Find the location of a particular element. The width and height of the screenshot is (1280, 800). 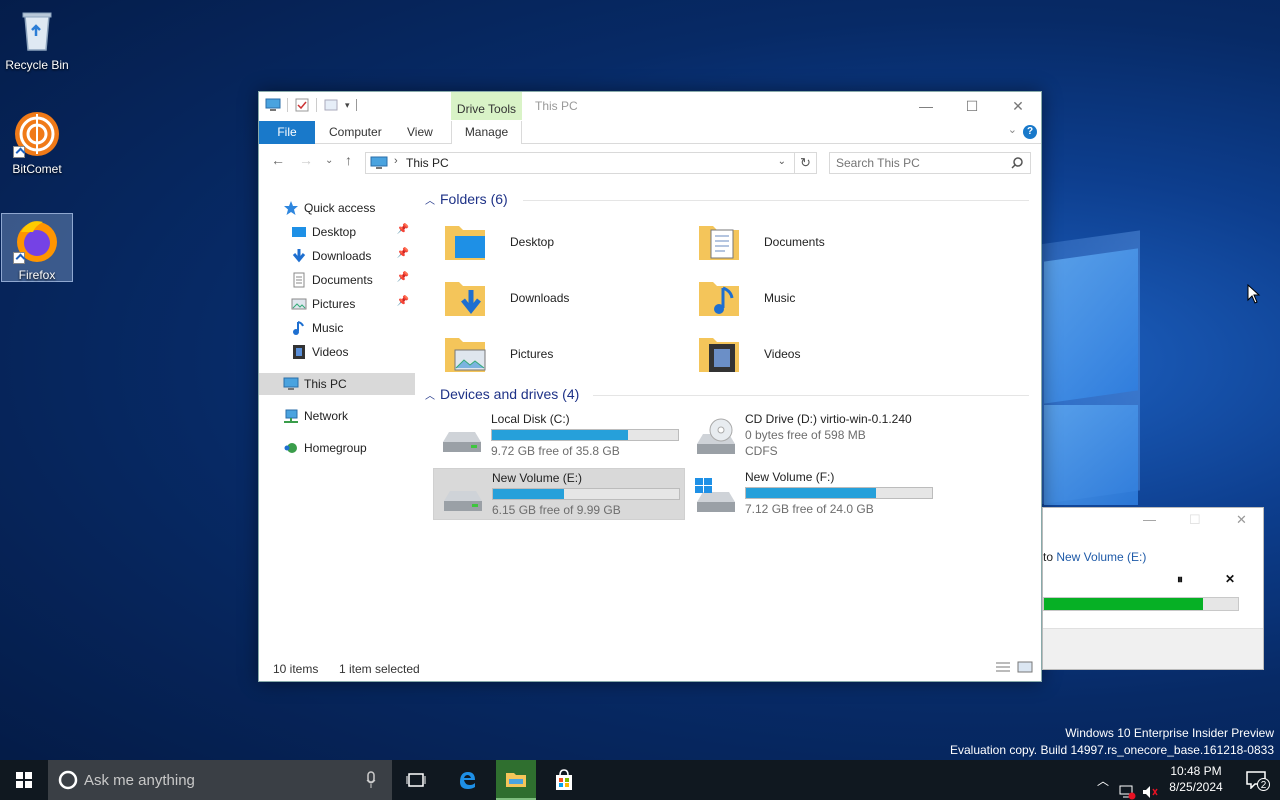

task-view-button is located at coordinates (416, 780).